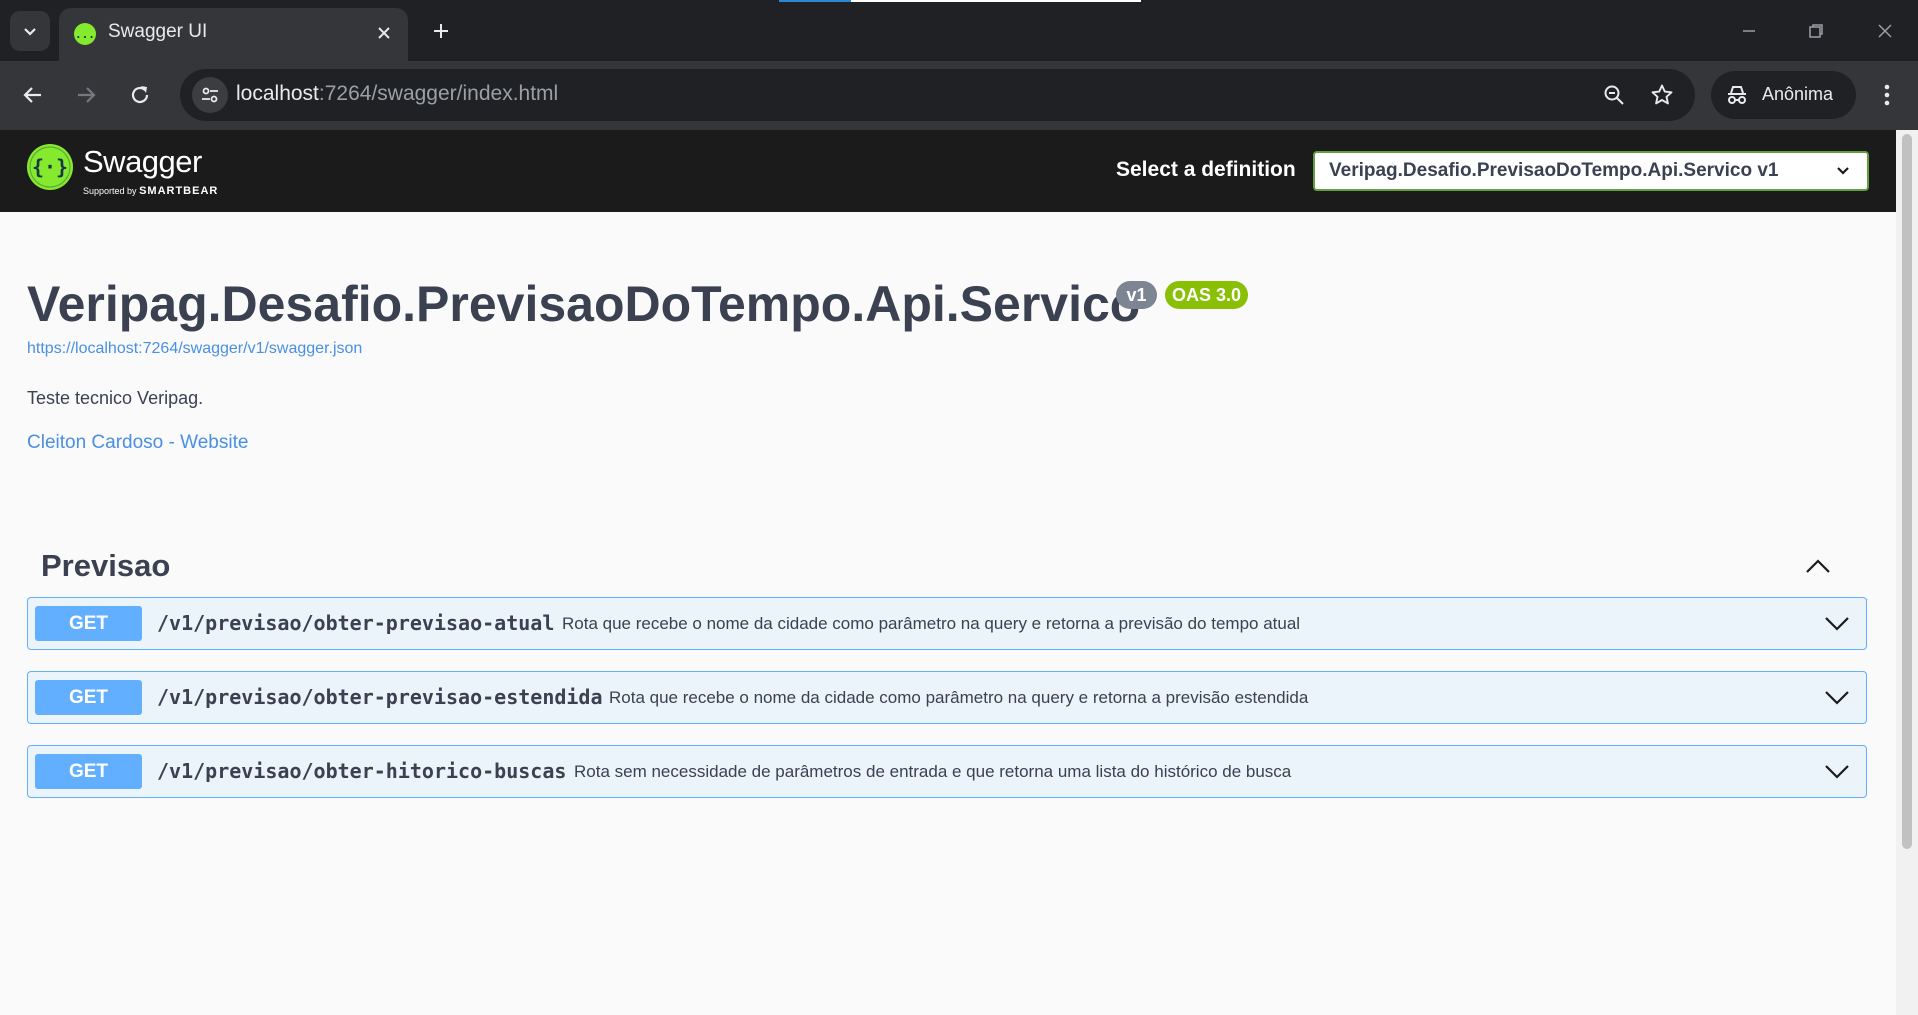  What do you see at coordinates (137, 443) in the screenshot?
I see `contact-link: Cleiton Cardoso - Website` at bounding box center [137, 443].